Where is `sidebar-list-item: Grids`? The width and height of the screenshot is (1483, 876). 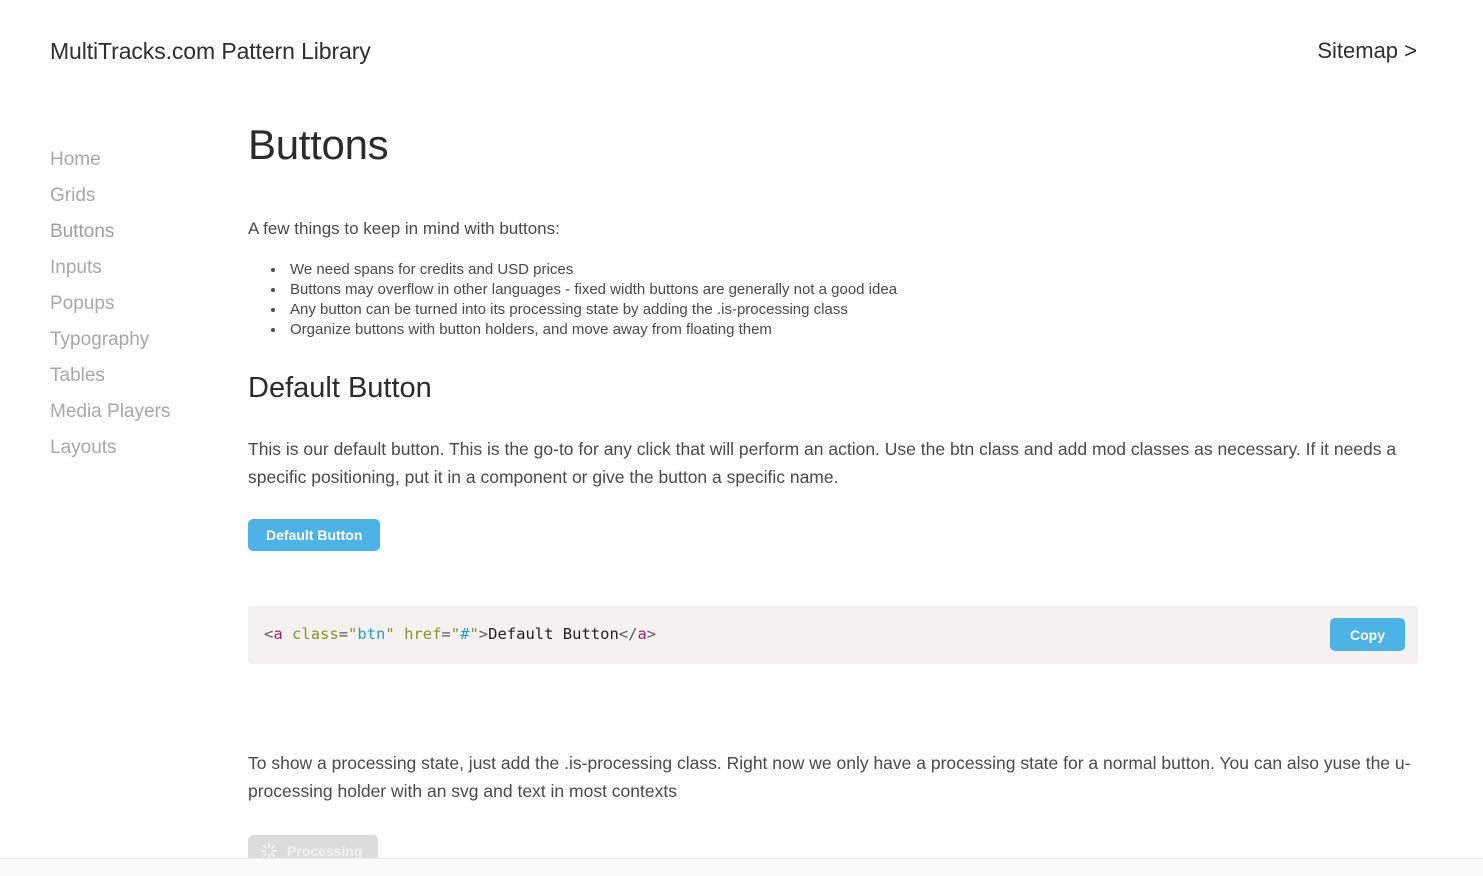
sidebar-list-item: Grids is located at coordinates (149, 196).